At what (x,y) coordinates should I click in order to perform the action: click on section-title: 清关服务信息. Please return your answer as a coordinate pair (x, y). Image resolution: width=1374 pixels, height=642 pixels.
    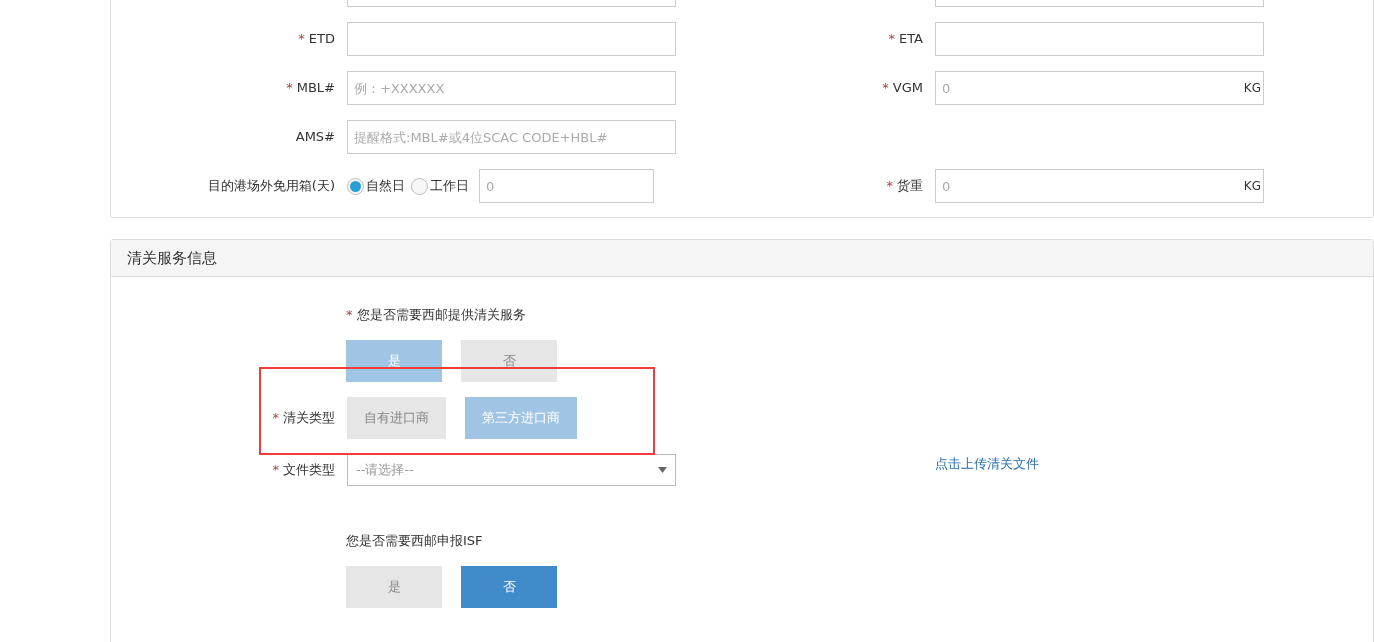
    Looking at the image, I should click on (172, 258).